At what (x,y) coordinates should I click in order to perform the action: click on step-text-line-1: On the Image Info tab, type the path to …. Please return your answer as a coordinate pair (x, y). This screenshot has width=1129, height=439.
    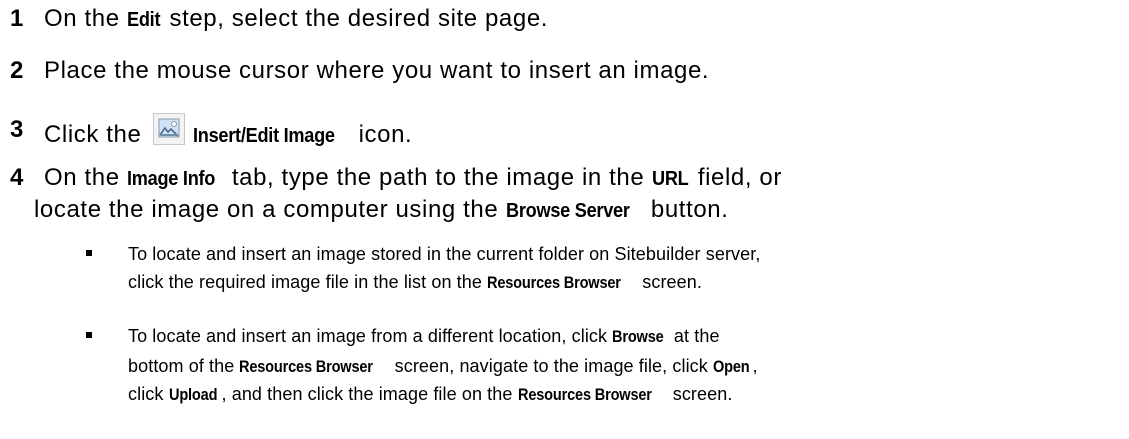
    Looking at the image, I should click on (413, 178).